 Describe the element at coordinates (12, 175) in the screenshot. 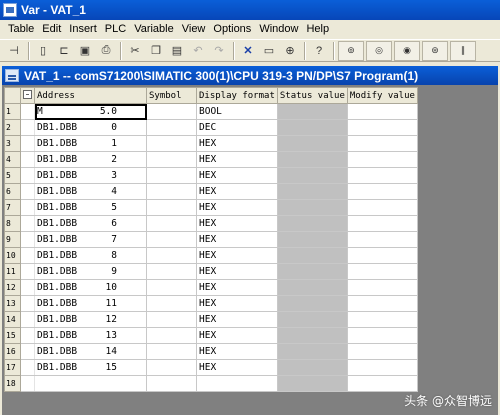

I see `row-number: 5` at that location.